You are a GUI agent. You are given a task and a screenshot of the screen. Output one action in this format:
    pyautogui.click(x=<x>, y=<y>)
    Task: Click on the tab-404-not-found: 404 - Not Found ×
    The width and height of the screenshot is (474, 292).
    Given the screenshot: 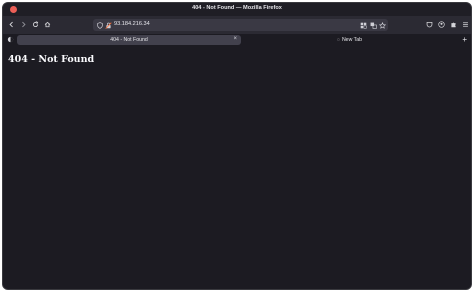 What is the action you would take?
    pyautogui.click(x=129, y=40)
    